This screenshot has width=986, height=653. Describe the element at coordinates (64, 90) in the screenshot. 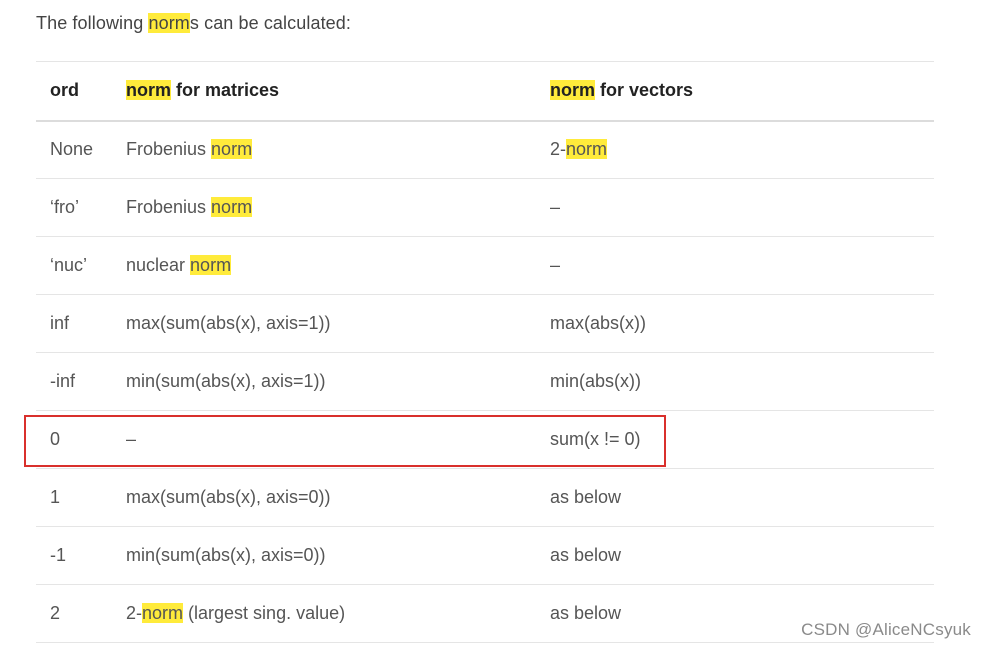

I see `header-ord: ord` at that location.